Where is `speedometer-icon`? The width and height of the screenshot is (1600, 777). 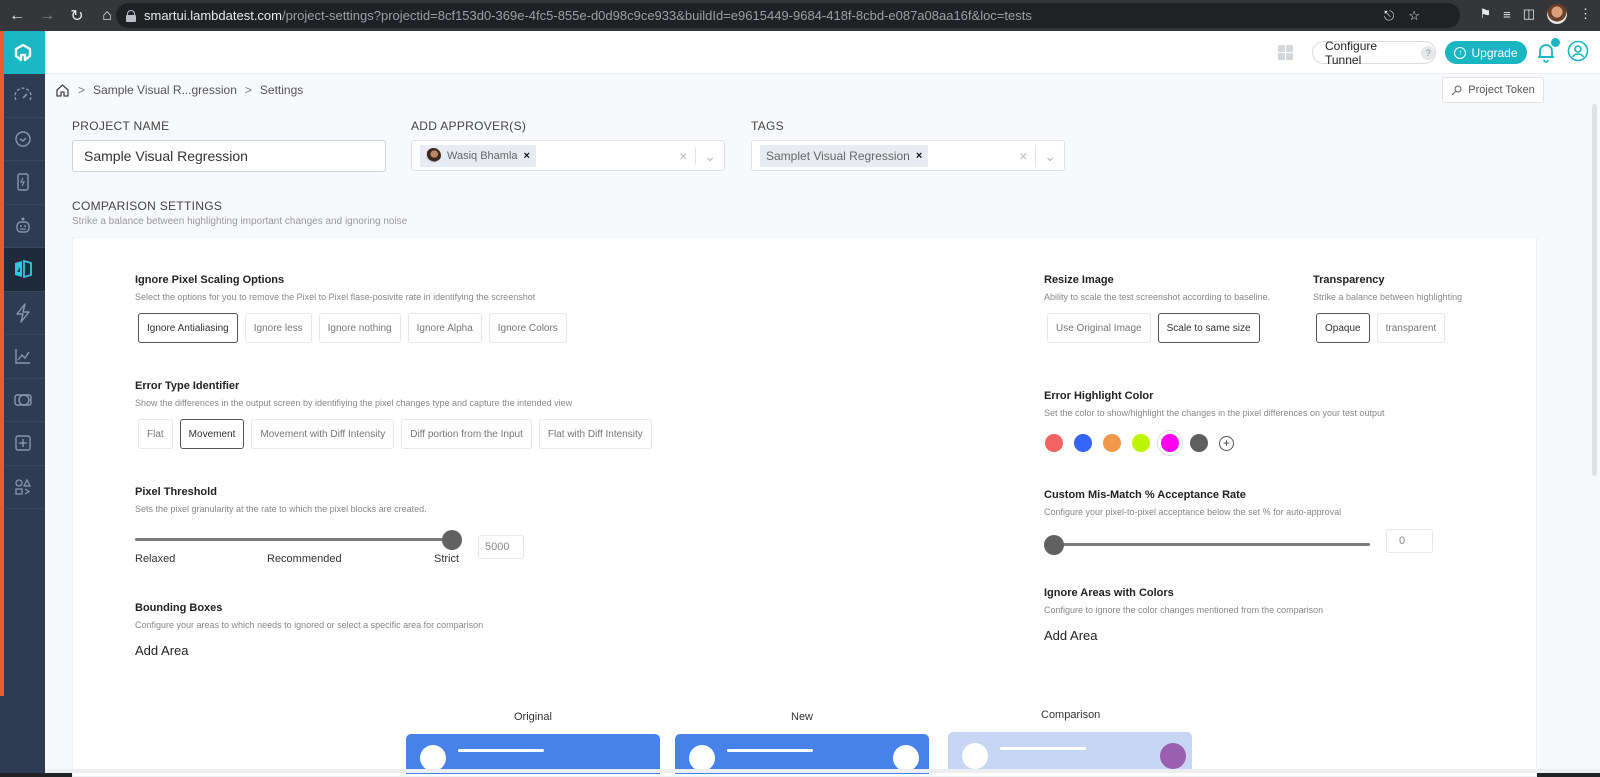
speedometer-icon is located at coordinates (22, 94).